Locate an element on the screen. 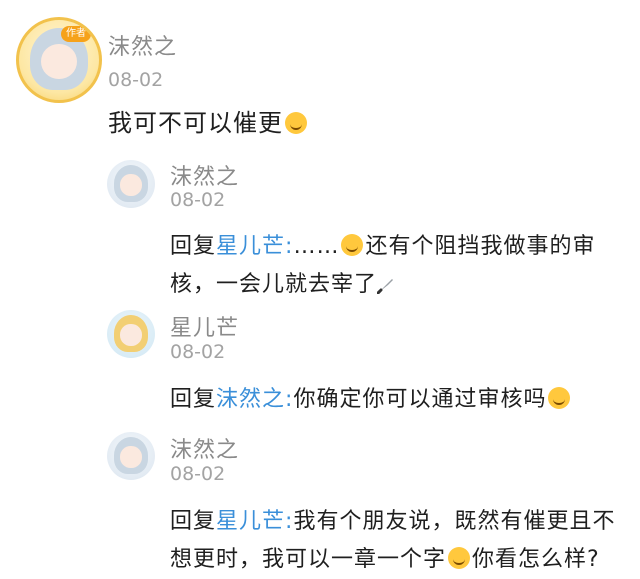 The image size is (640, 579). reply-text-part: 你确定你可以通过审核吗 is located at coordinates (420, 399).